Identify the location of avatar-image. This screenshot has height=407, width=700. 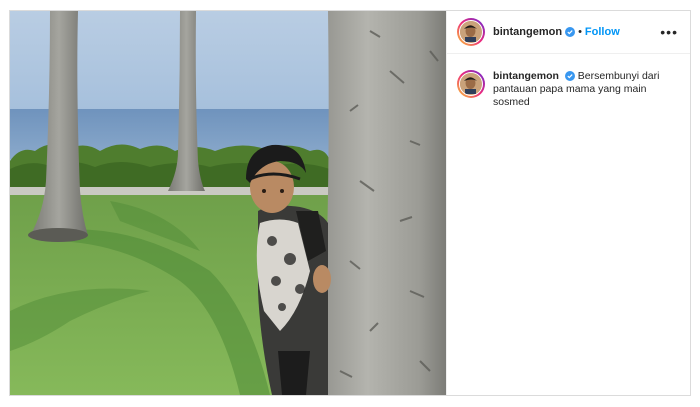
(470, 31).